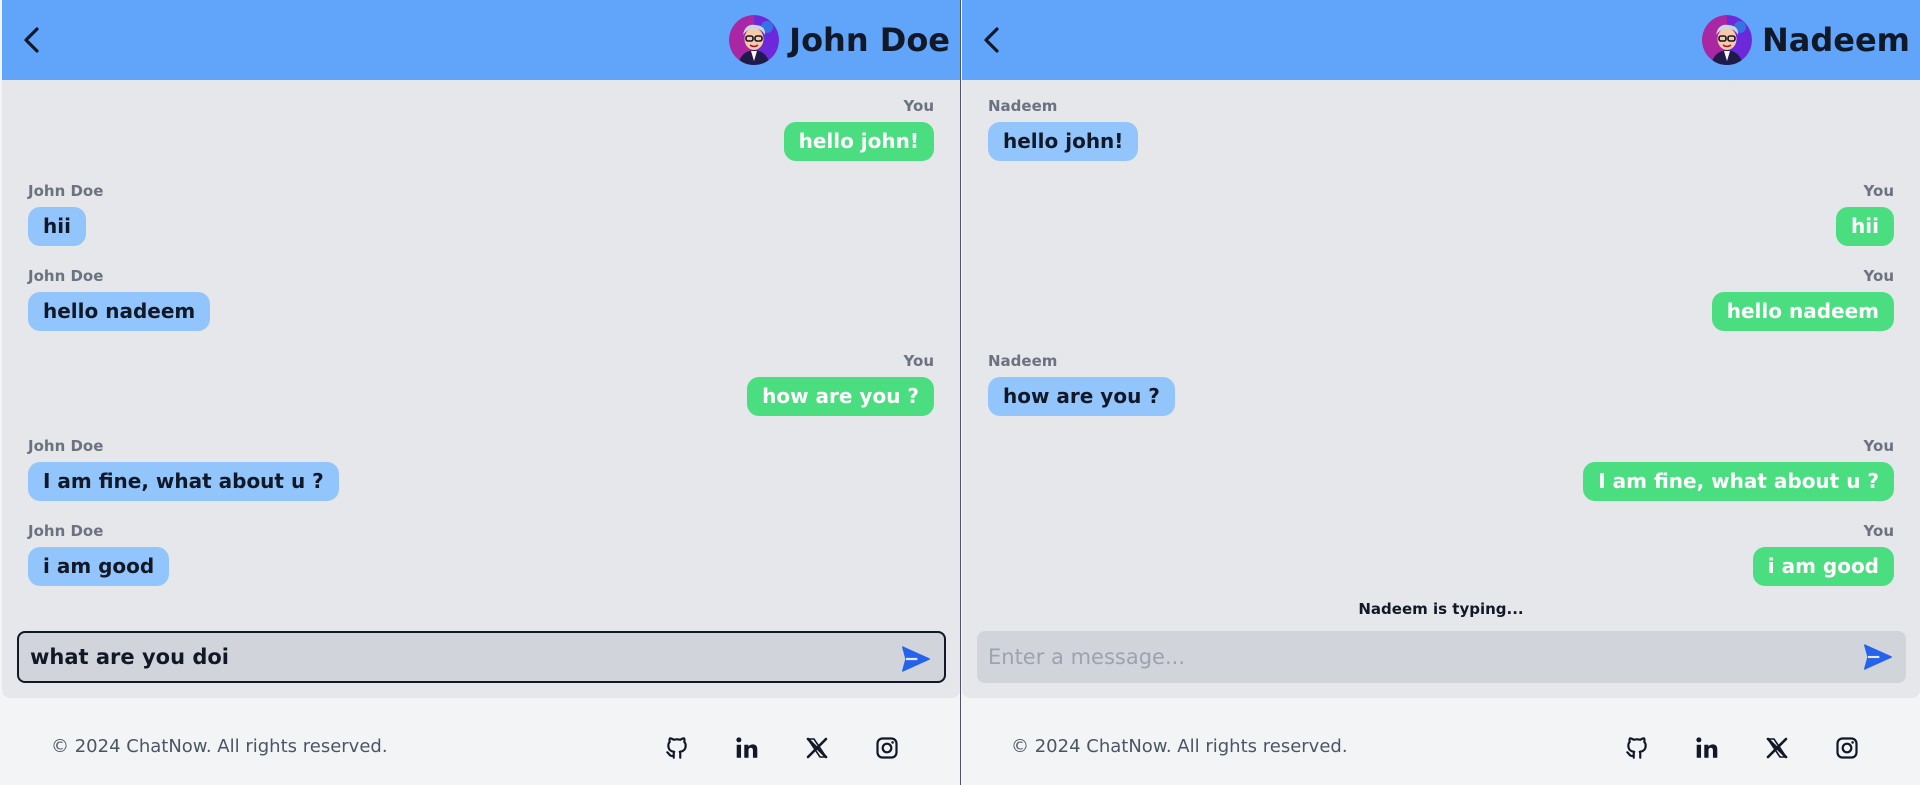 The image size is (1920, 785). What do you see at coordinates (481, 139) in the screenshot?
I see `message-item: You hello john!` at bounding box center [481, 139].